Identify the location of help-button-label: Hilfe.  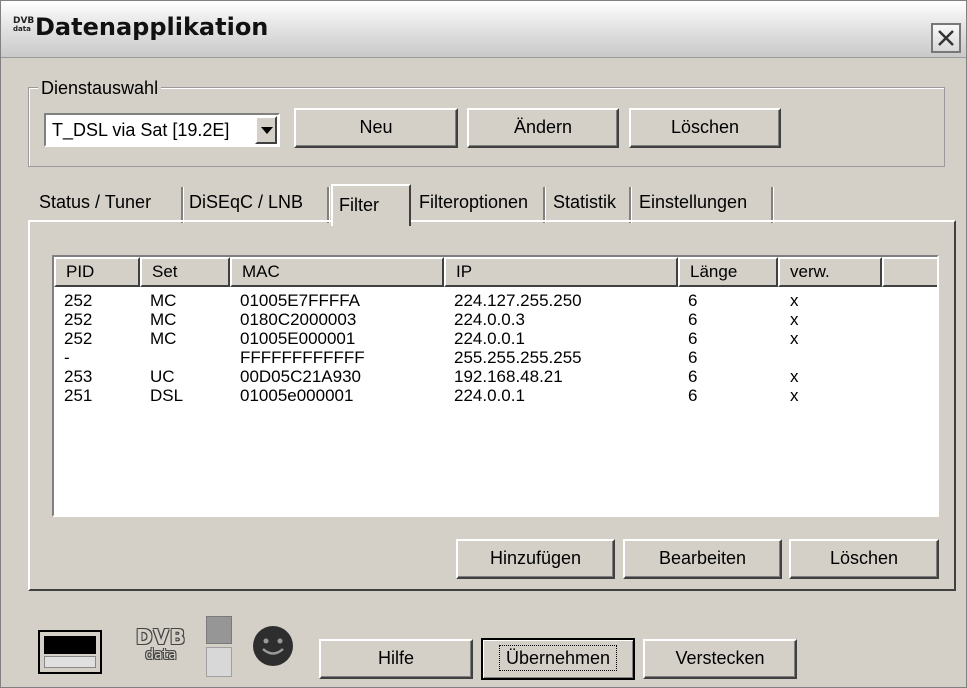
(395, 658).